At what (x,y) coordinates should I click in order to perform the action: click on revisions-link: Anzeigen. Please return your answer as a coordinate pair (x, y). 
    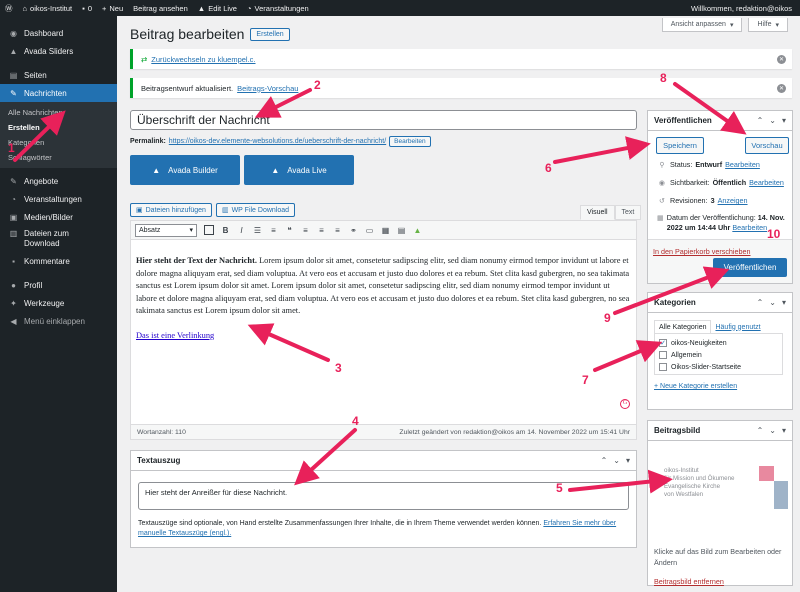
    Looking at the image, I should click on (733, 201).